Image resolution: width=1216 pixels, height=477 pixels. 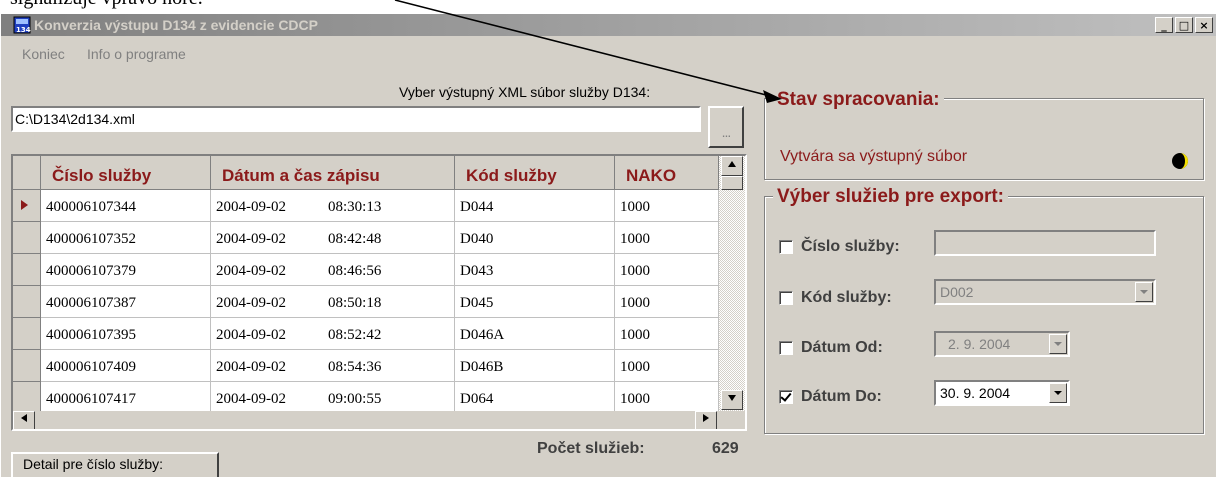 What do you see at coordinates (835, 298) in the screenshot?
I see `filter-kod-row: Kód služby:` at bounding box center [835, 298].